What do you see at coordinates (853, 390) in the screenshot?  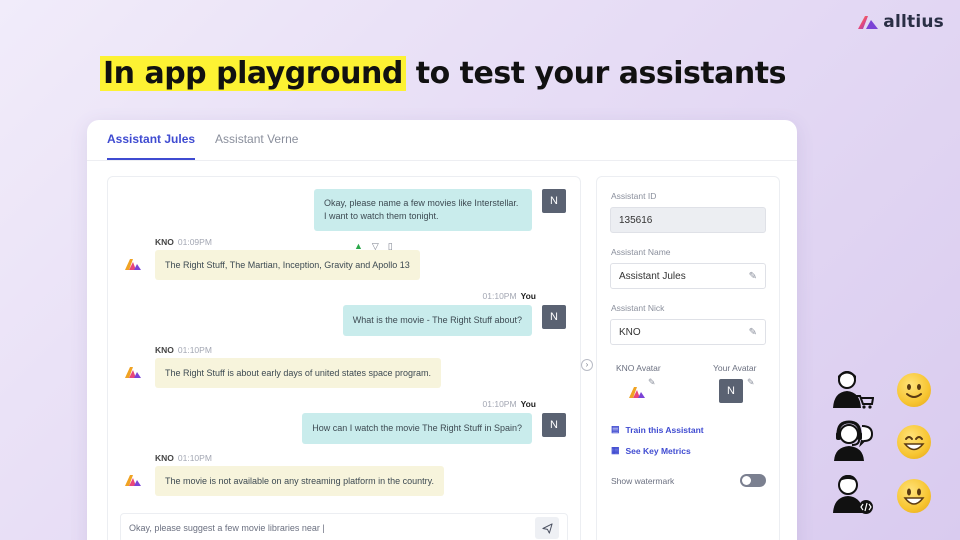 I see `shopper-icon` at bounding box center [853, 390].